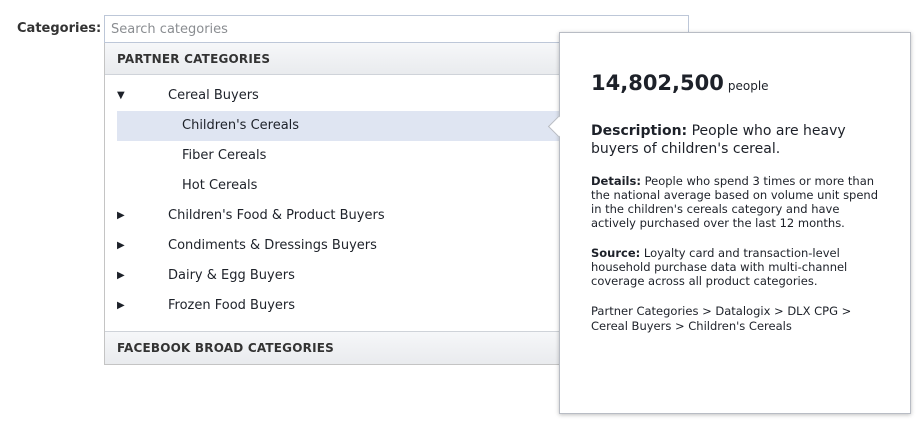 This screenshot has width=920, height=423. What do you see at coordinates (616, 253) in the screenshot?
I see `source-label: Source:` at bounding box center [616, 253].